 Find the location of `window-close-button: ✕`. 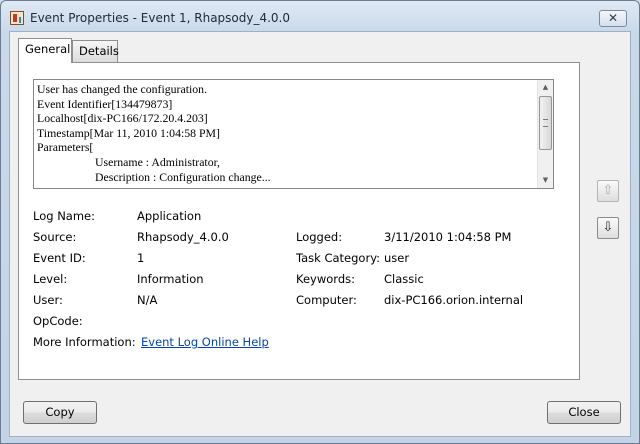

window-close-button: ✕ is located at coordinates (613, 18).